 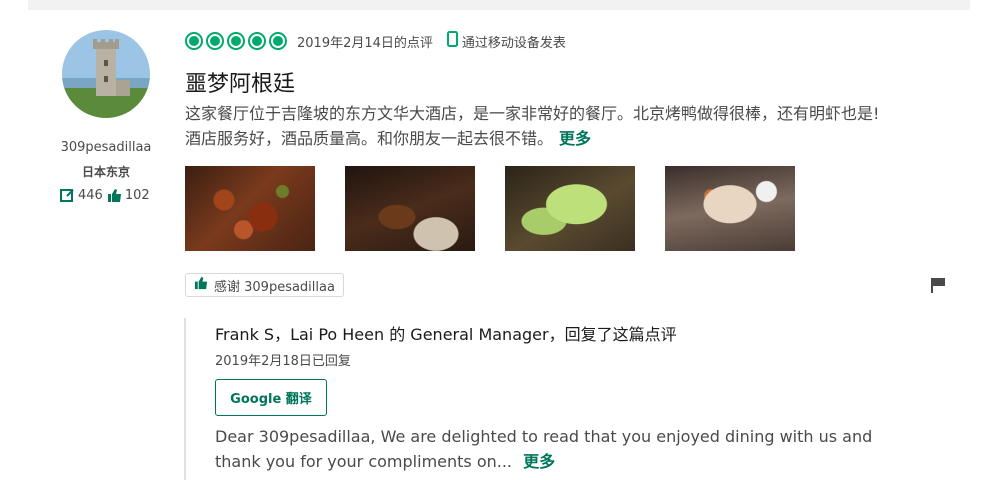 What do you see at coordinates (575, 138) in the screenshot?
I see `review-more-link: 更多` at bounding box center [575, 138].